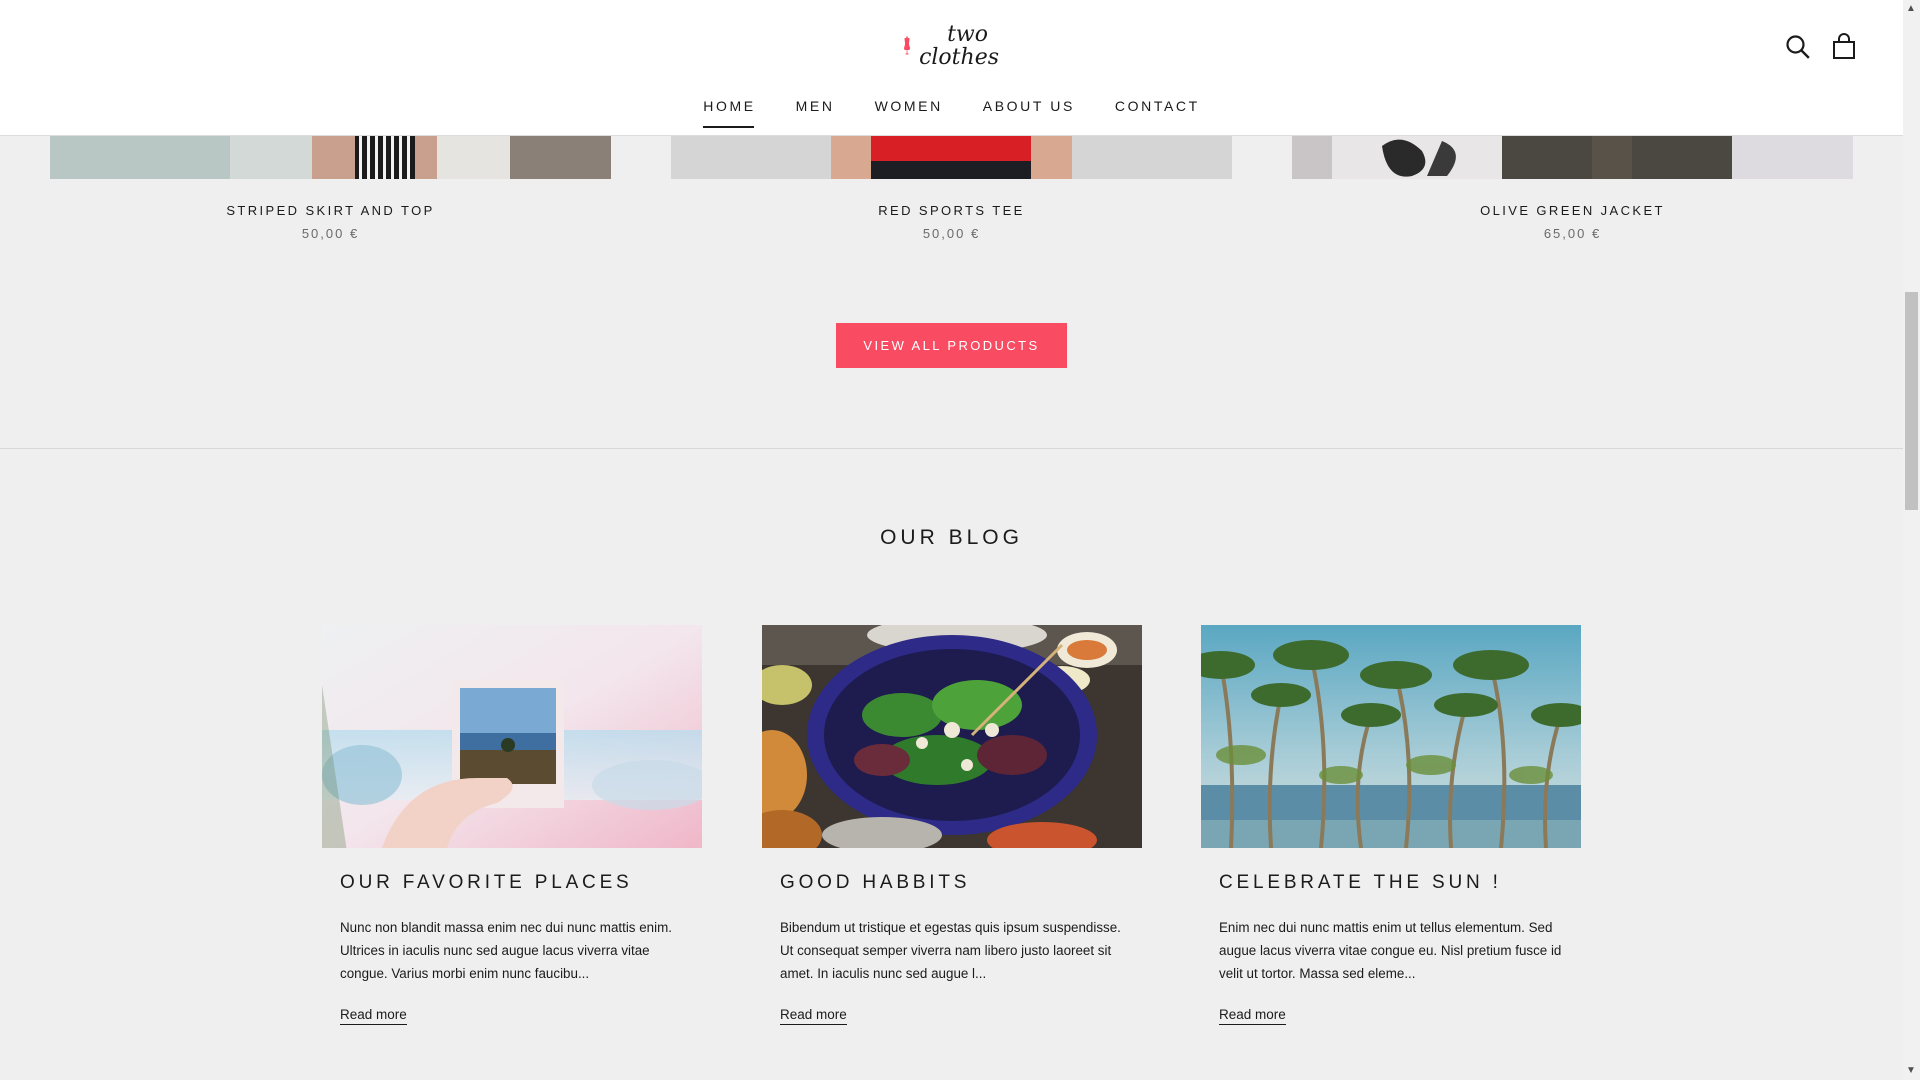  I want to click on polaroid-photo, so click(512, 736).